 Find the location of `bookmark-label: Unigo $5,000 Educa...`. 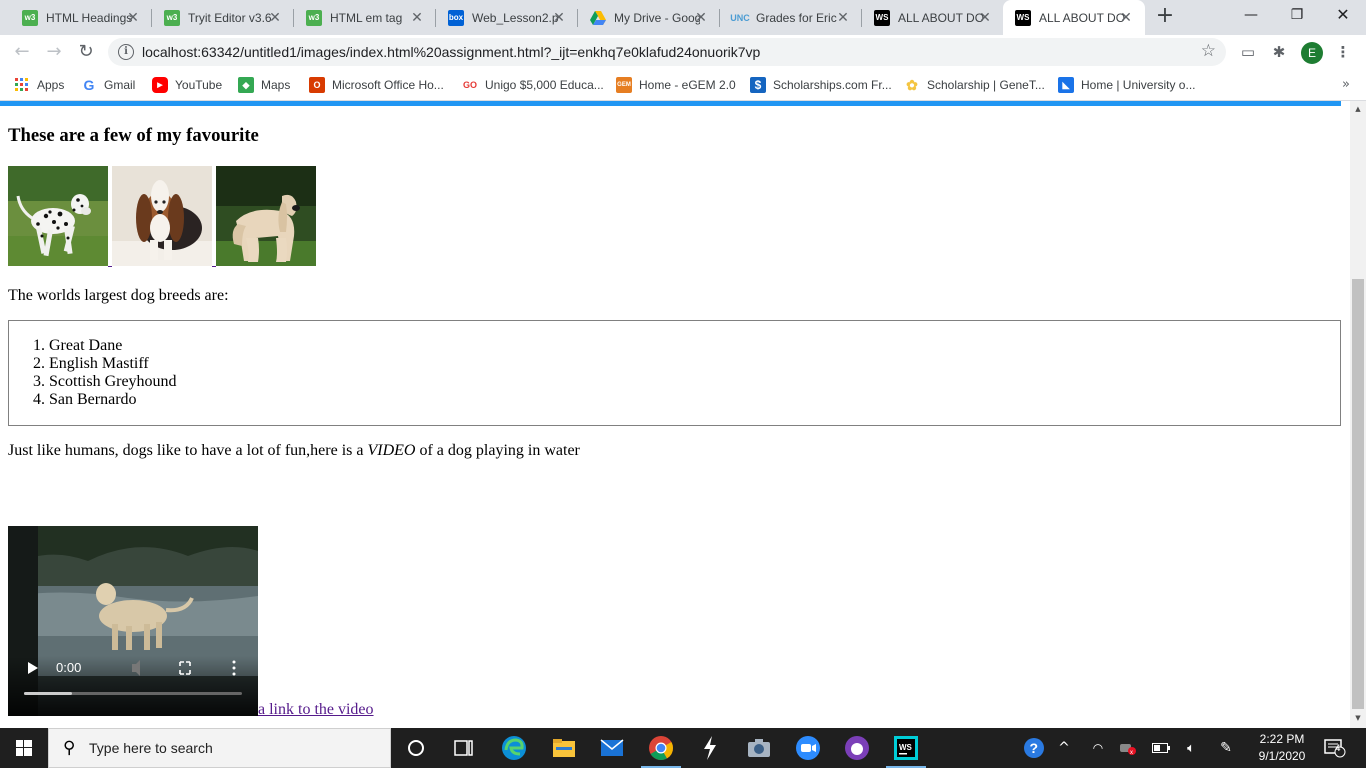

bookmark-label: Unigo $5,000 Educa... is located at coordinates (544, 85).